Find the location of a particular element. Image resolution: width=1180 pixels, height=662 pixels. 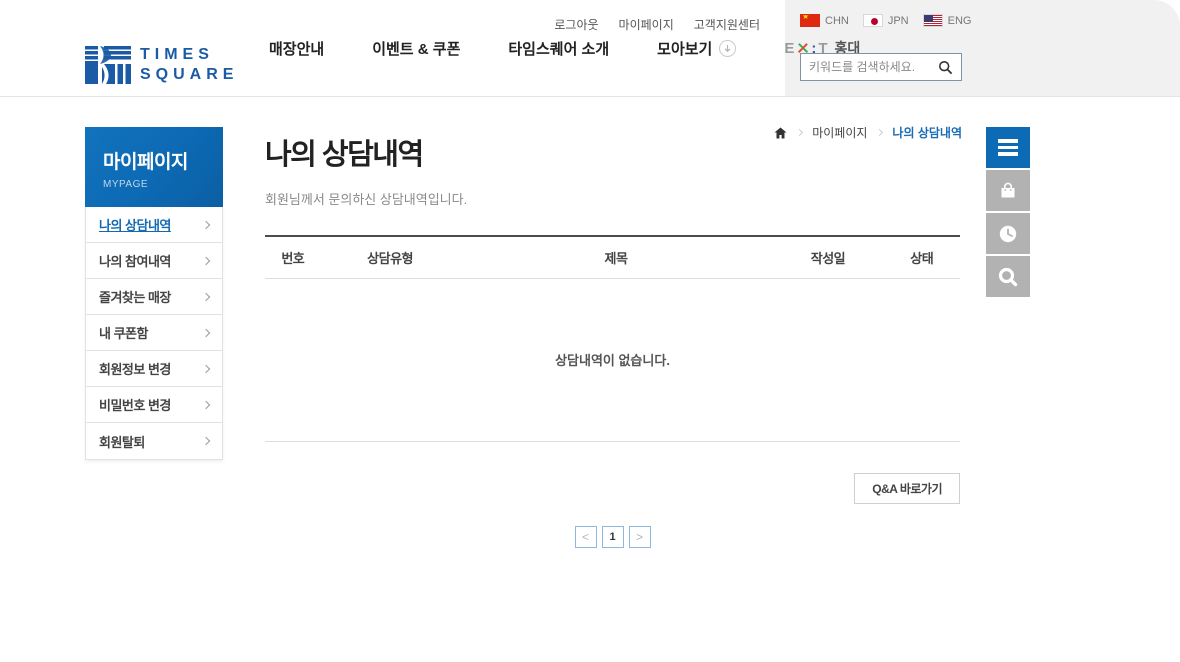

quick-menu-button is located at coordinates (1008, 147).